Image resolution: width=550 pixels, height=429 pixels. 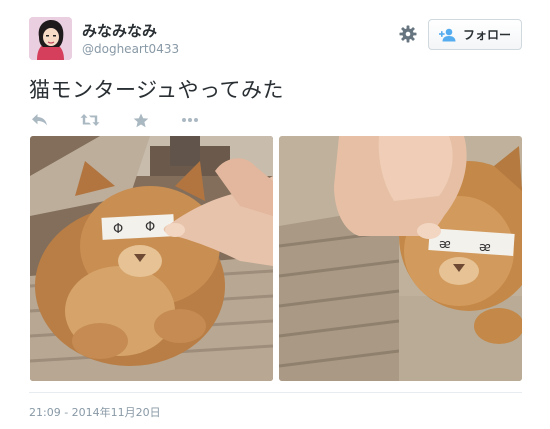 I want to click on tweet-actions, so click(x=114, y=120).